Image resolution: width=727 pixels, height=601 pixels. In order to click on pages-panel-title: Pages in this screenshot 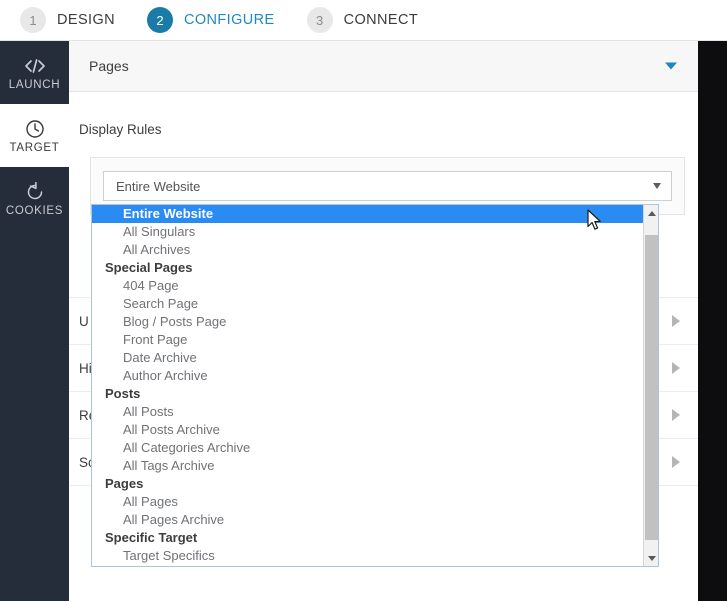, I will do `click(109, 66)`.